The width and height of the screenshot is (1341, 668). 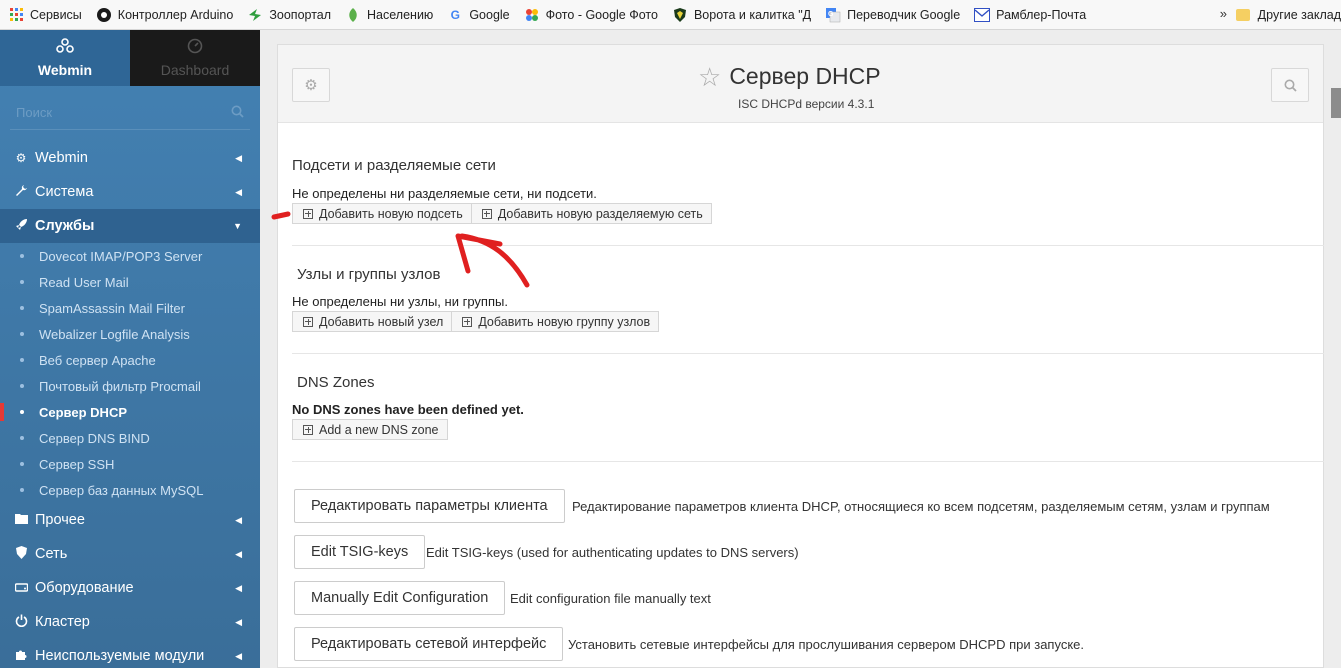 What do you see at coordinates (120, 656) in the screenshot?
I see `sidebar-item-label: Неиспользуемые модули` at bounding box center [120, 656].